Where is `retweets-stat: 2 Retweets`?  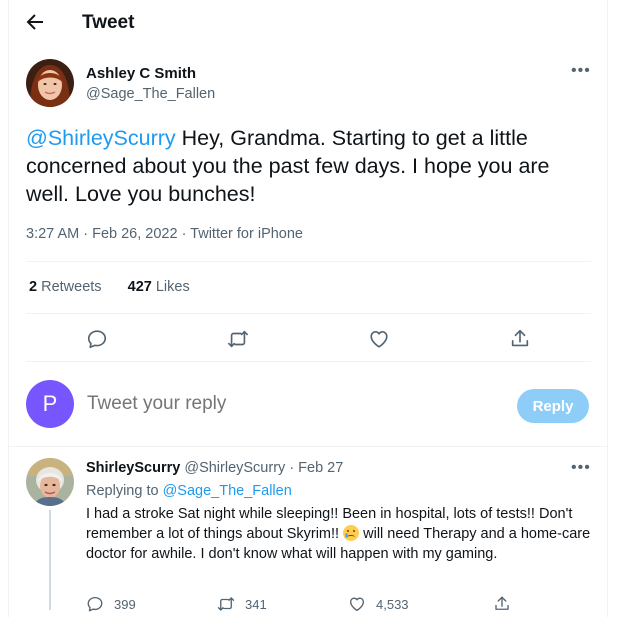 retweets-stat: 2 Retweets is located at coordinates (65, 287).